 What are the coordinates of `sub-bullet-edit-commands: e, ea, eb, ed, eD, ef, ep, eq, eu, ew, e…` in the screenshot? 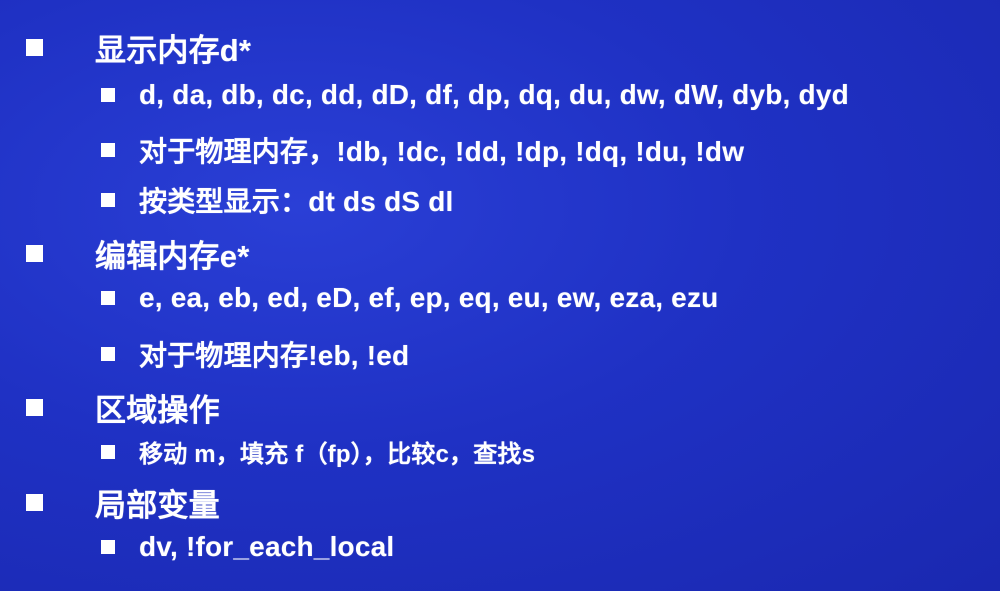 It's located at (409, 298).